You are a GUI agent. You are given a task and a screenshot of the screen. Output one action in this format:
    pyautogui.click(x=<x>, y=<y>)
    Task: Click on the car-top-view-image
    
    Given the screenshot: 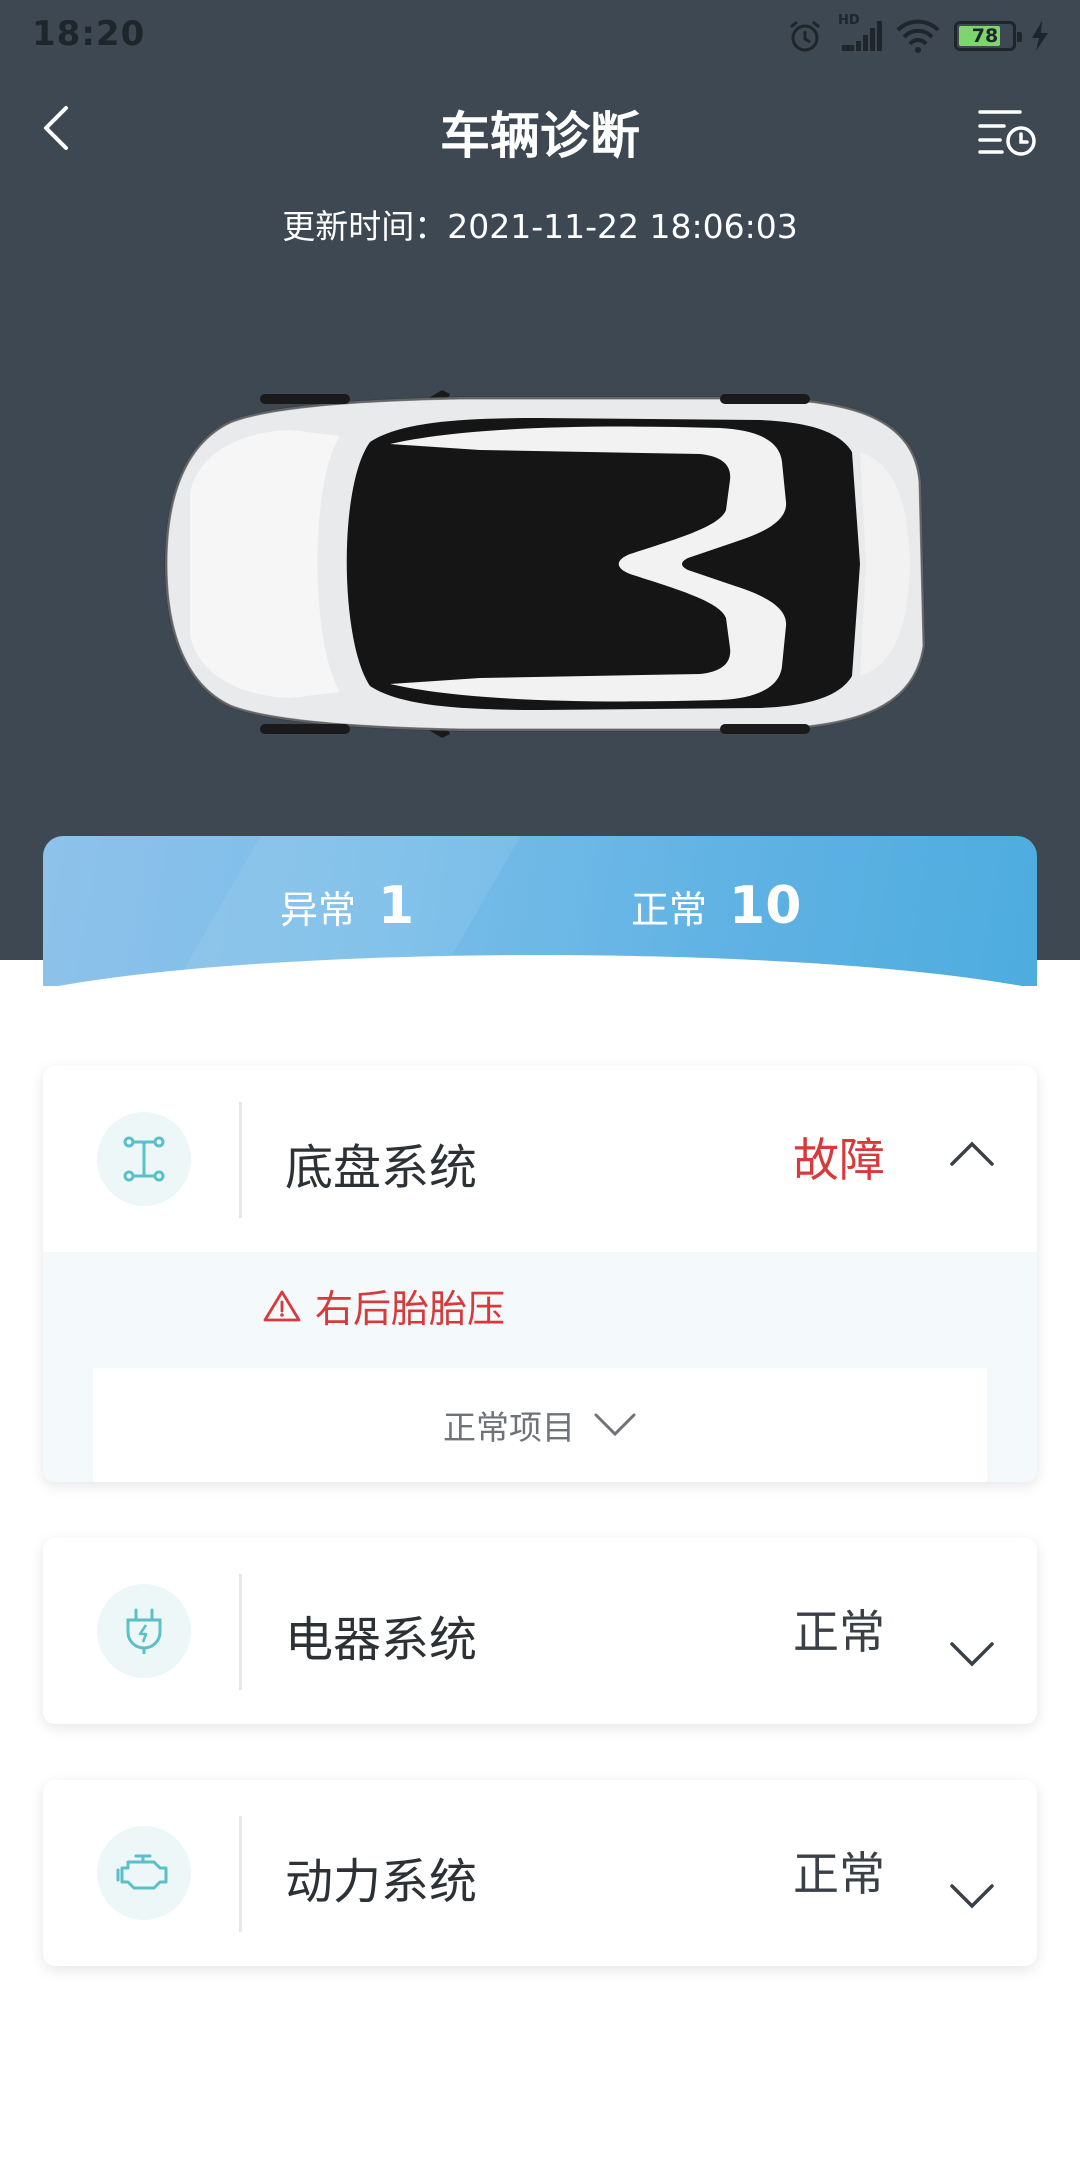 What is the action you would take?
    pyautogui.click(x=545, y=564)
    